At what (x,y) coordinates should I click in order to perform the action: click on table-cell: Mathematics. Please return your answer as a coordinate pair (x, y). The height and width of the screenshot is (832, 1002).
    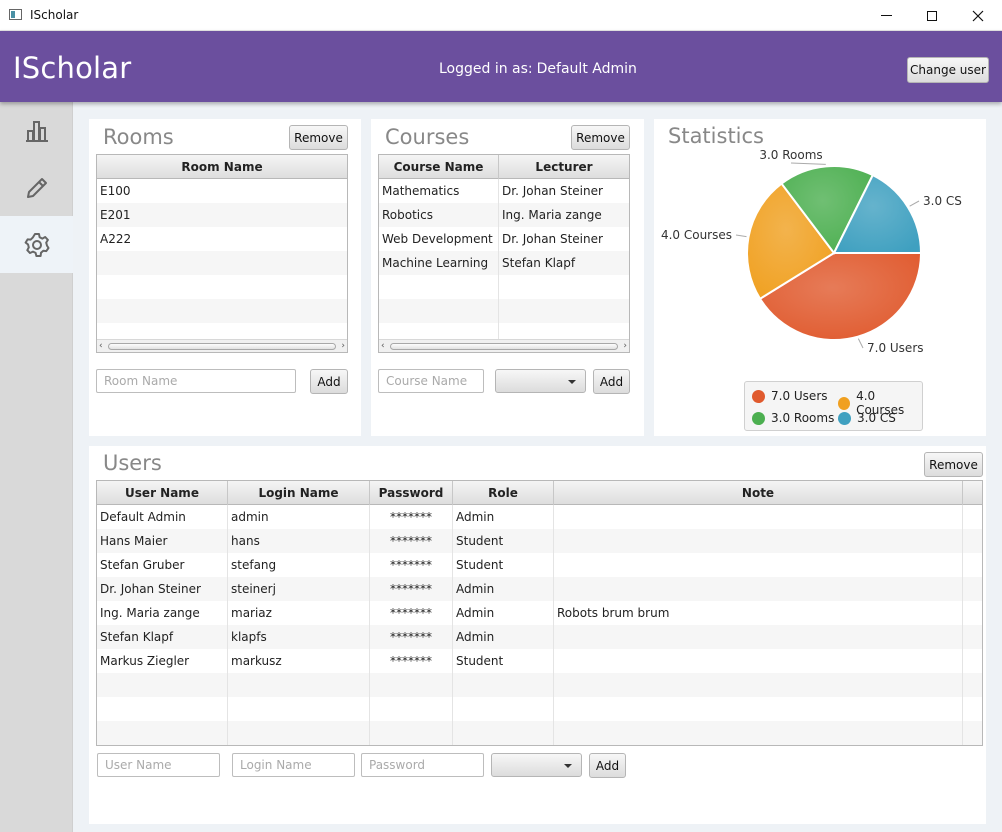
    Looking at the image, I should click on (439, 191).